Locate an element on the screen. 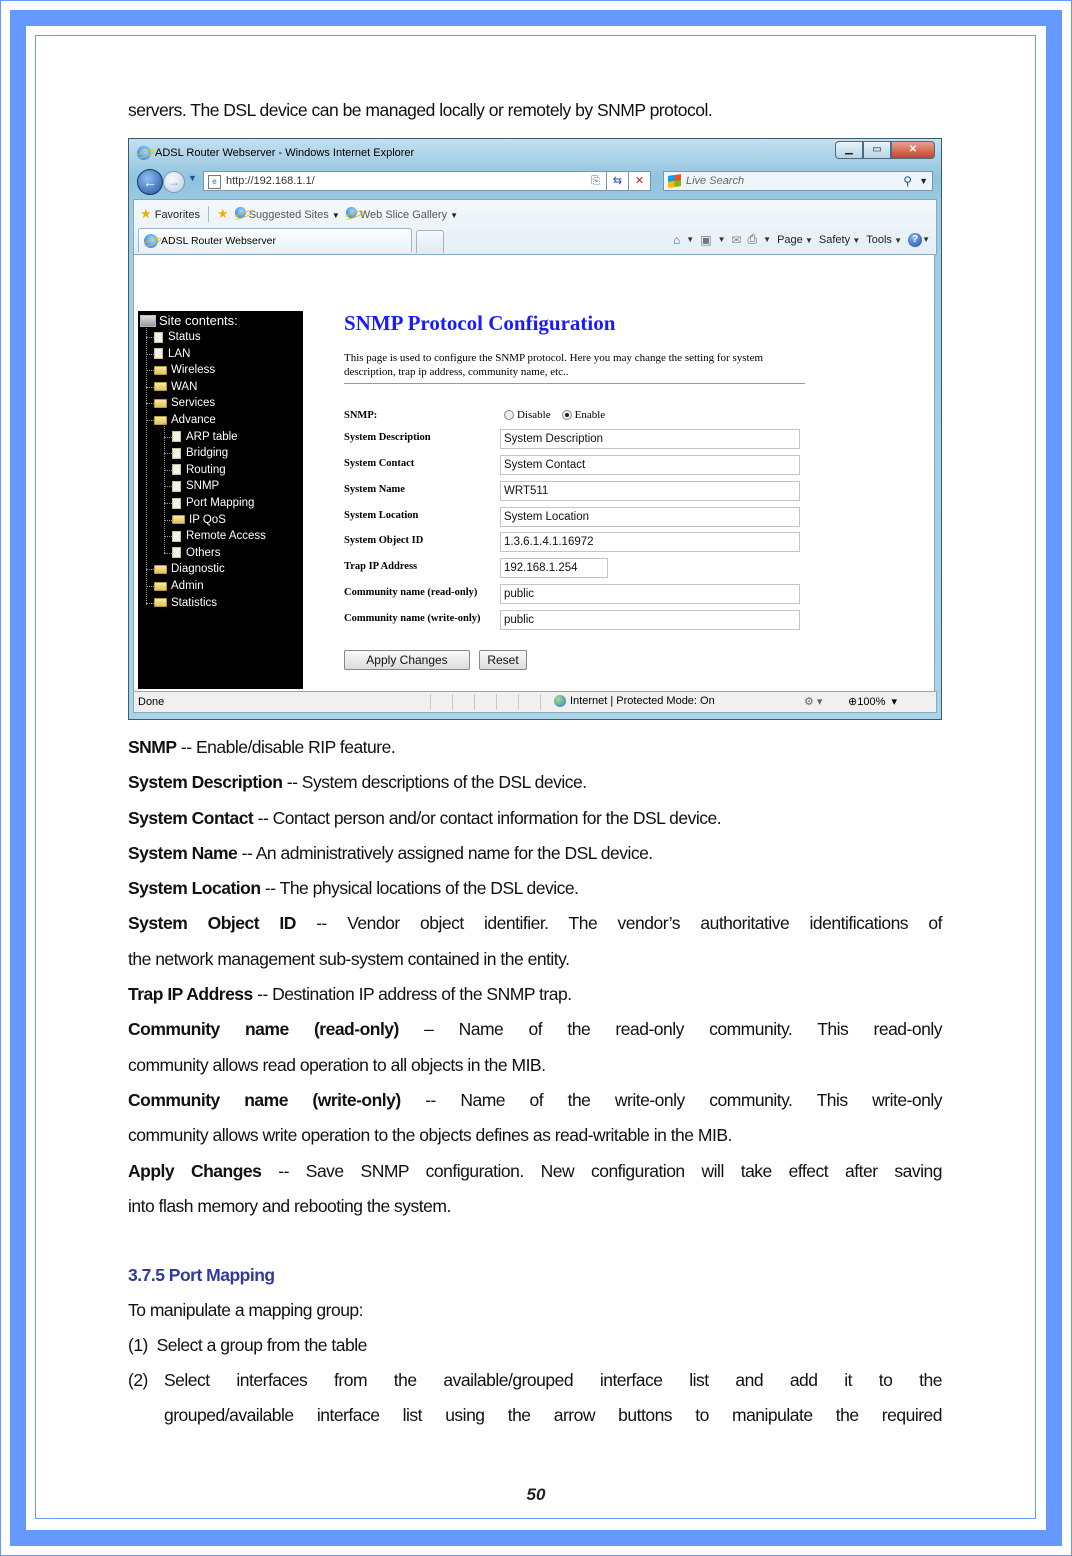 The height and width of the screenshot is (1556, 1072). sidebar-item-wan: WAN is located at coordinates (175, 387).